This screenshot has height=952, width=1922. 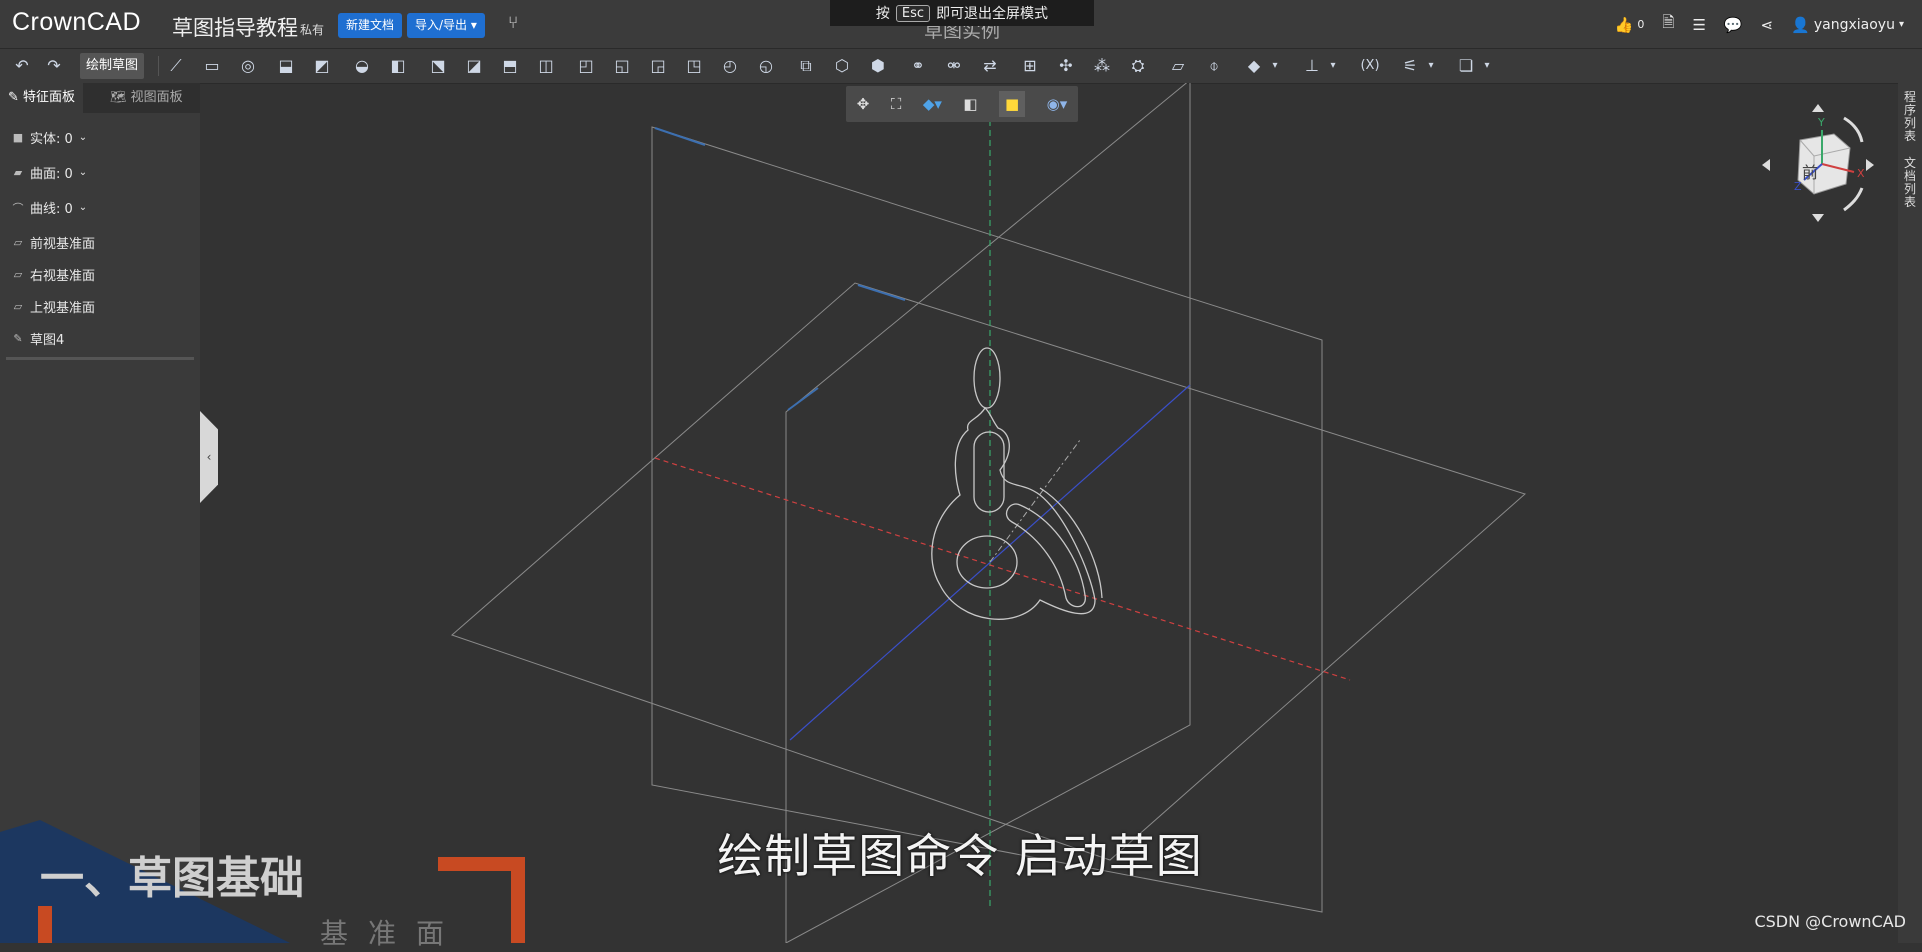 What do you see at coordinates (622, 65) in the screenshot?
I see `chamfer-icon: ◱` at bounding box center [622, 65].